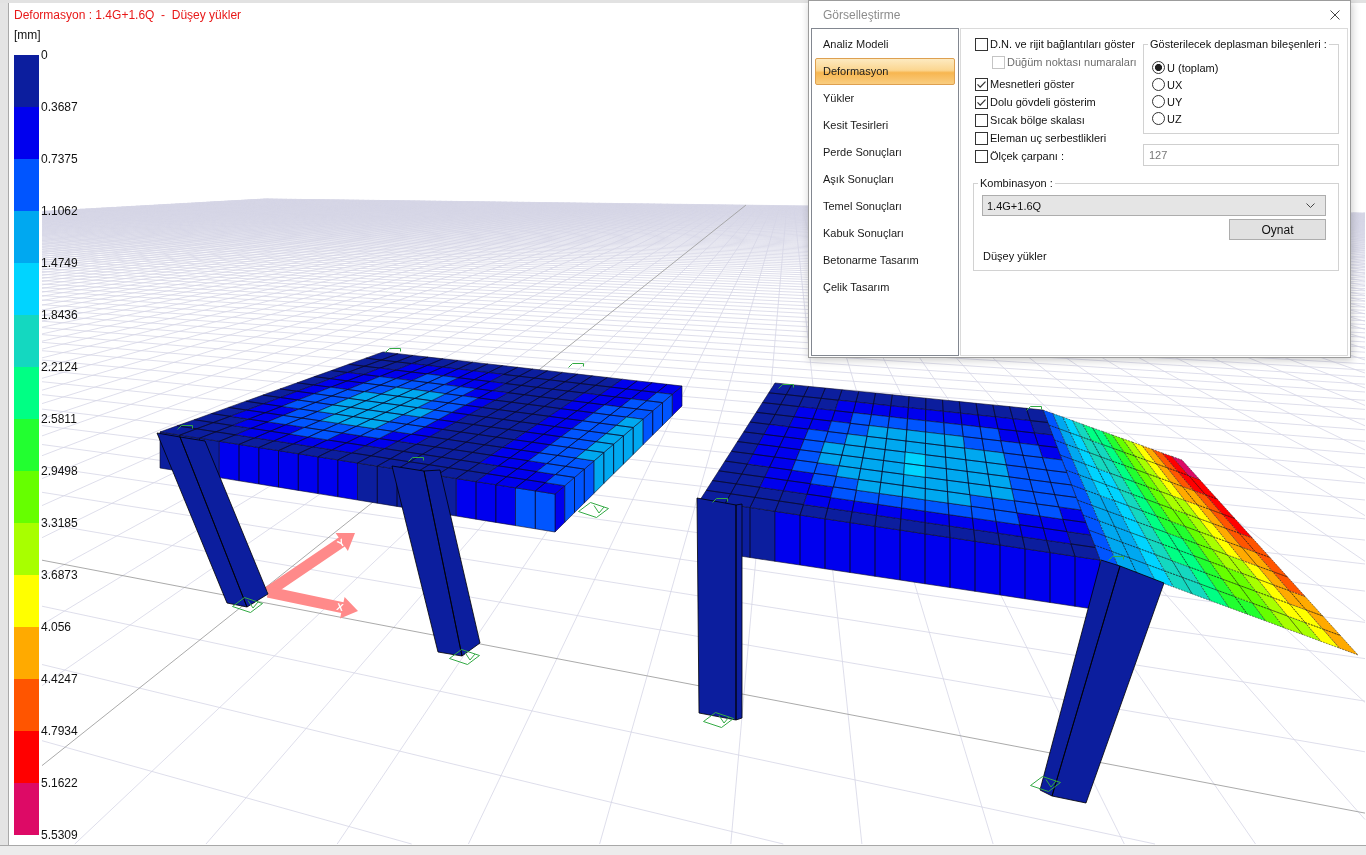 The image size is (1366, 855). What do you see at coordinates (1062, 44) in the screenshot?
I see `checkbox-label: D.N. ve rijit bağlantıları göster` at bounding box center [1062, 44].